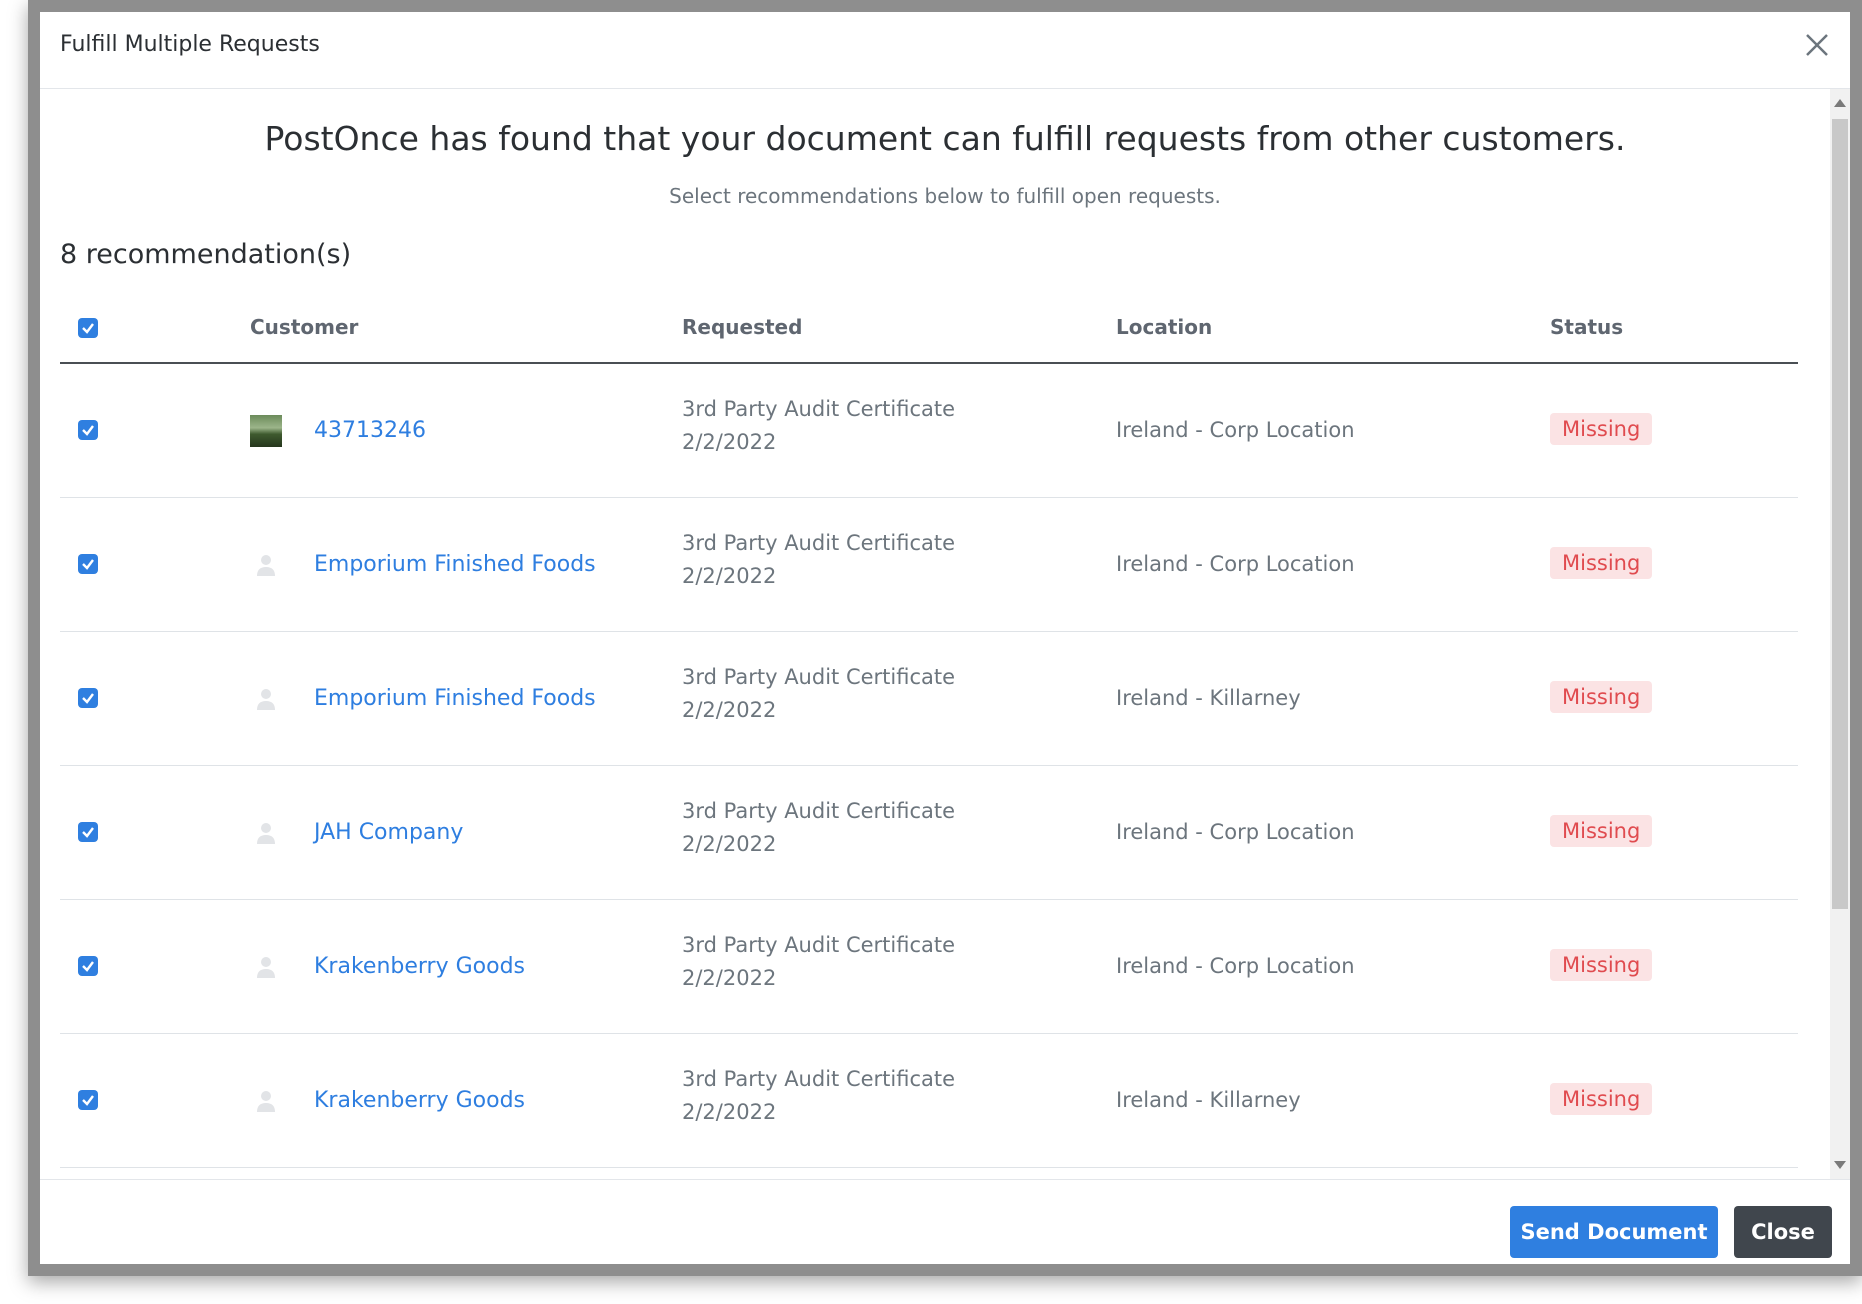 This screenshot has width=1862, height=1304. Describe the element at coordinates (370, 430) in the screenshot. I see `customer-link: 43713246` at that location.